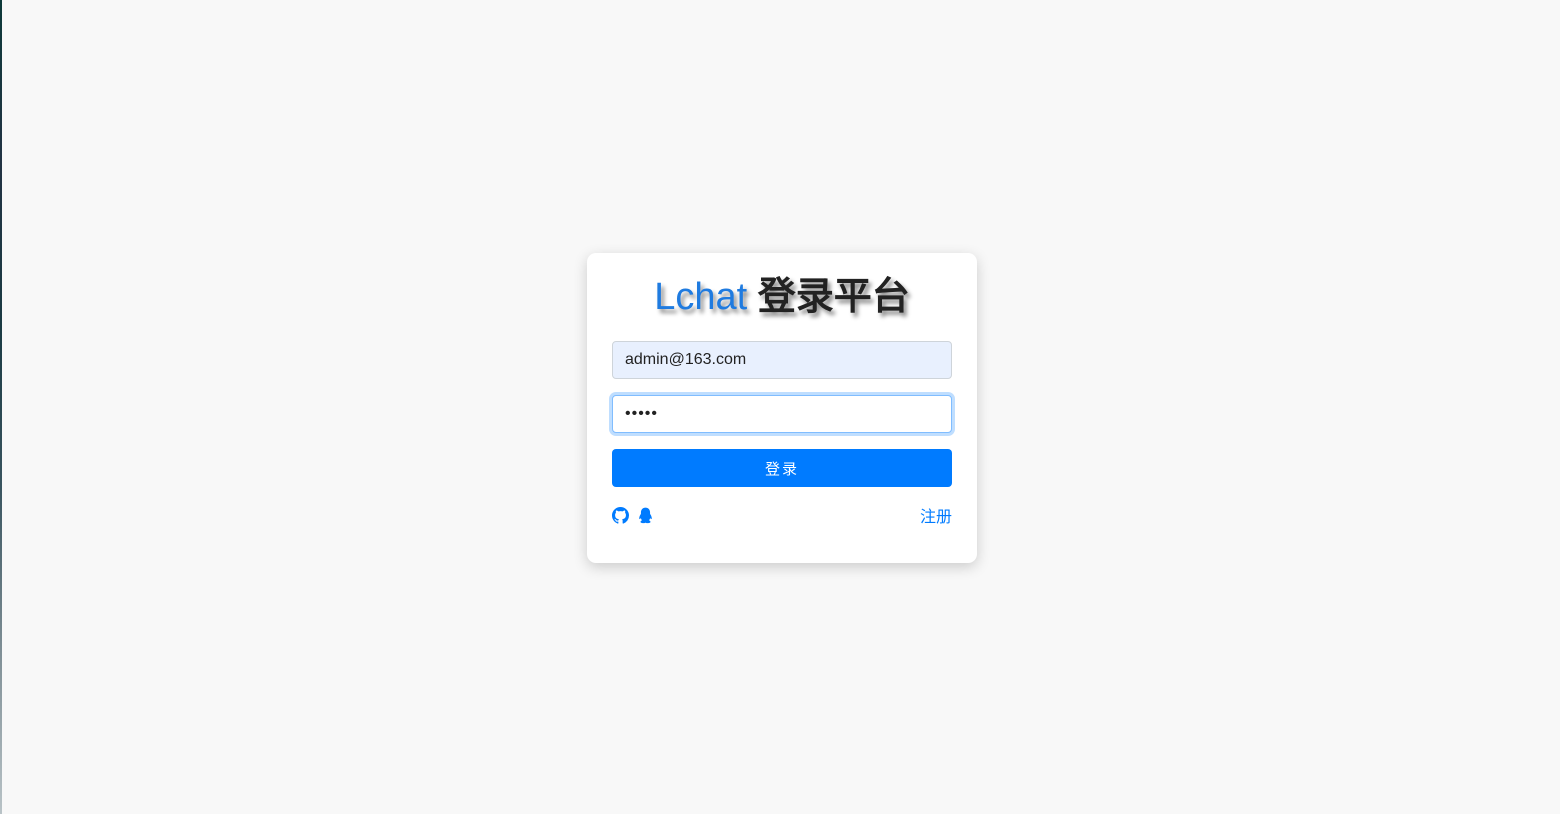  Describe the element at coordinates (782, 360) in the screenshot. I see `email-field` at that location.